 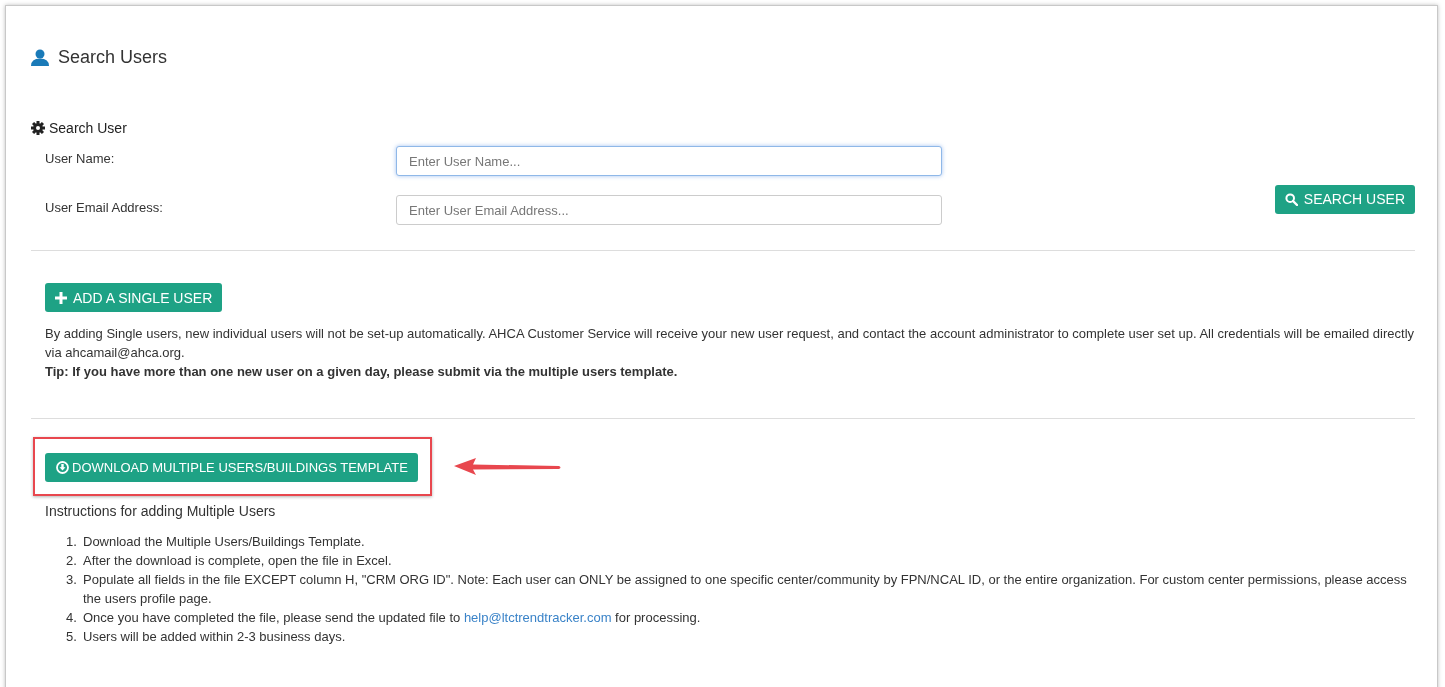 I want to click on step-text: Once you have completed the file, please send the updated file to, so click(x=272, y=617).